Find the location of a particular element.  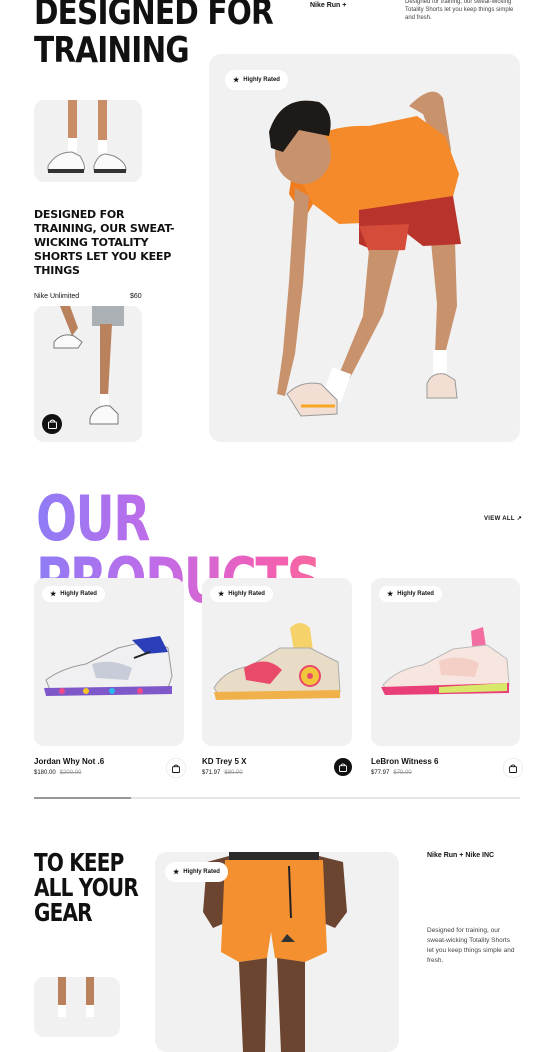

product-card-kd: ★ Highly Rated is located at coordinates (277, 662).